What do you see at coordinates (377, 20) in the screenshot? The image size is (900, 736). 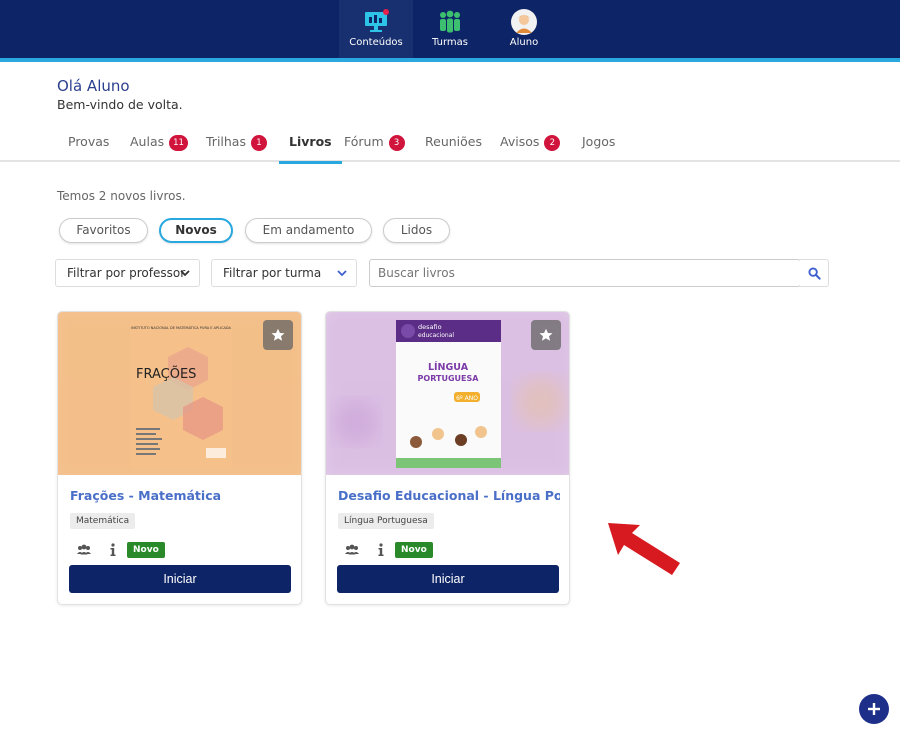 I see `monitor-icon` at bounding box center [377, 20].